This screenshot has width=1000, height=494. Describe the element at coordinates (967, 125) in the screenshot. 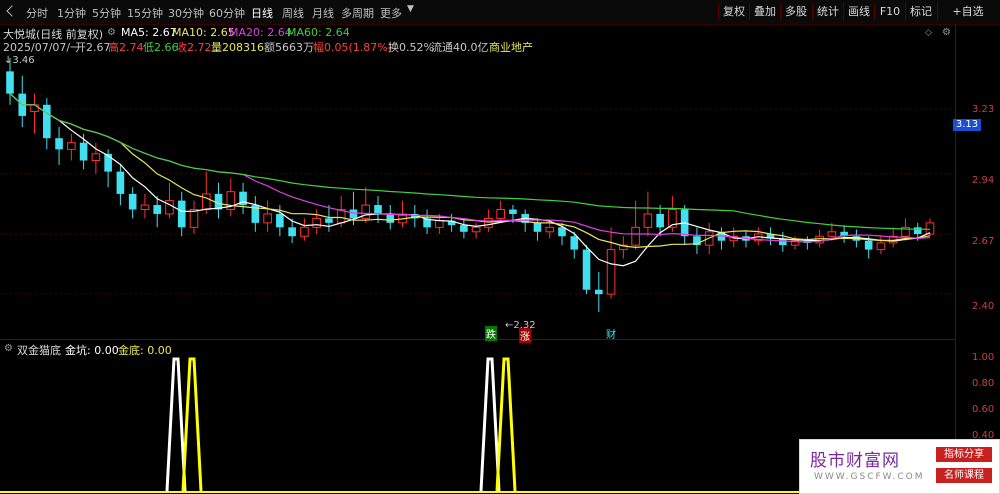

I see `current-price-badge: 3.13` at that location.